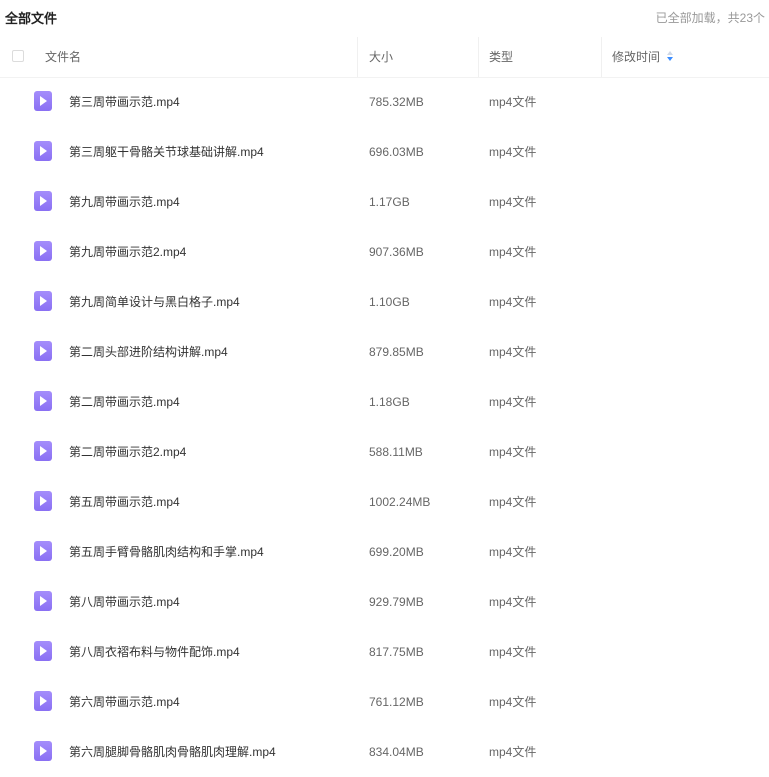 The image size is (769, 777). I want to click on file-size: 834.04MB, so click(396, 752).